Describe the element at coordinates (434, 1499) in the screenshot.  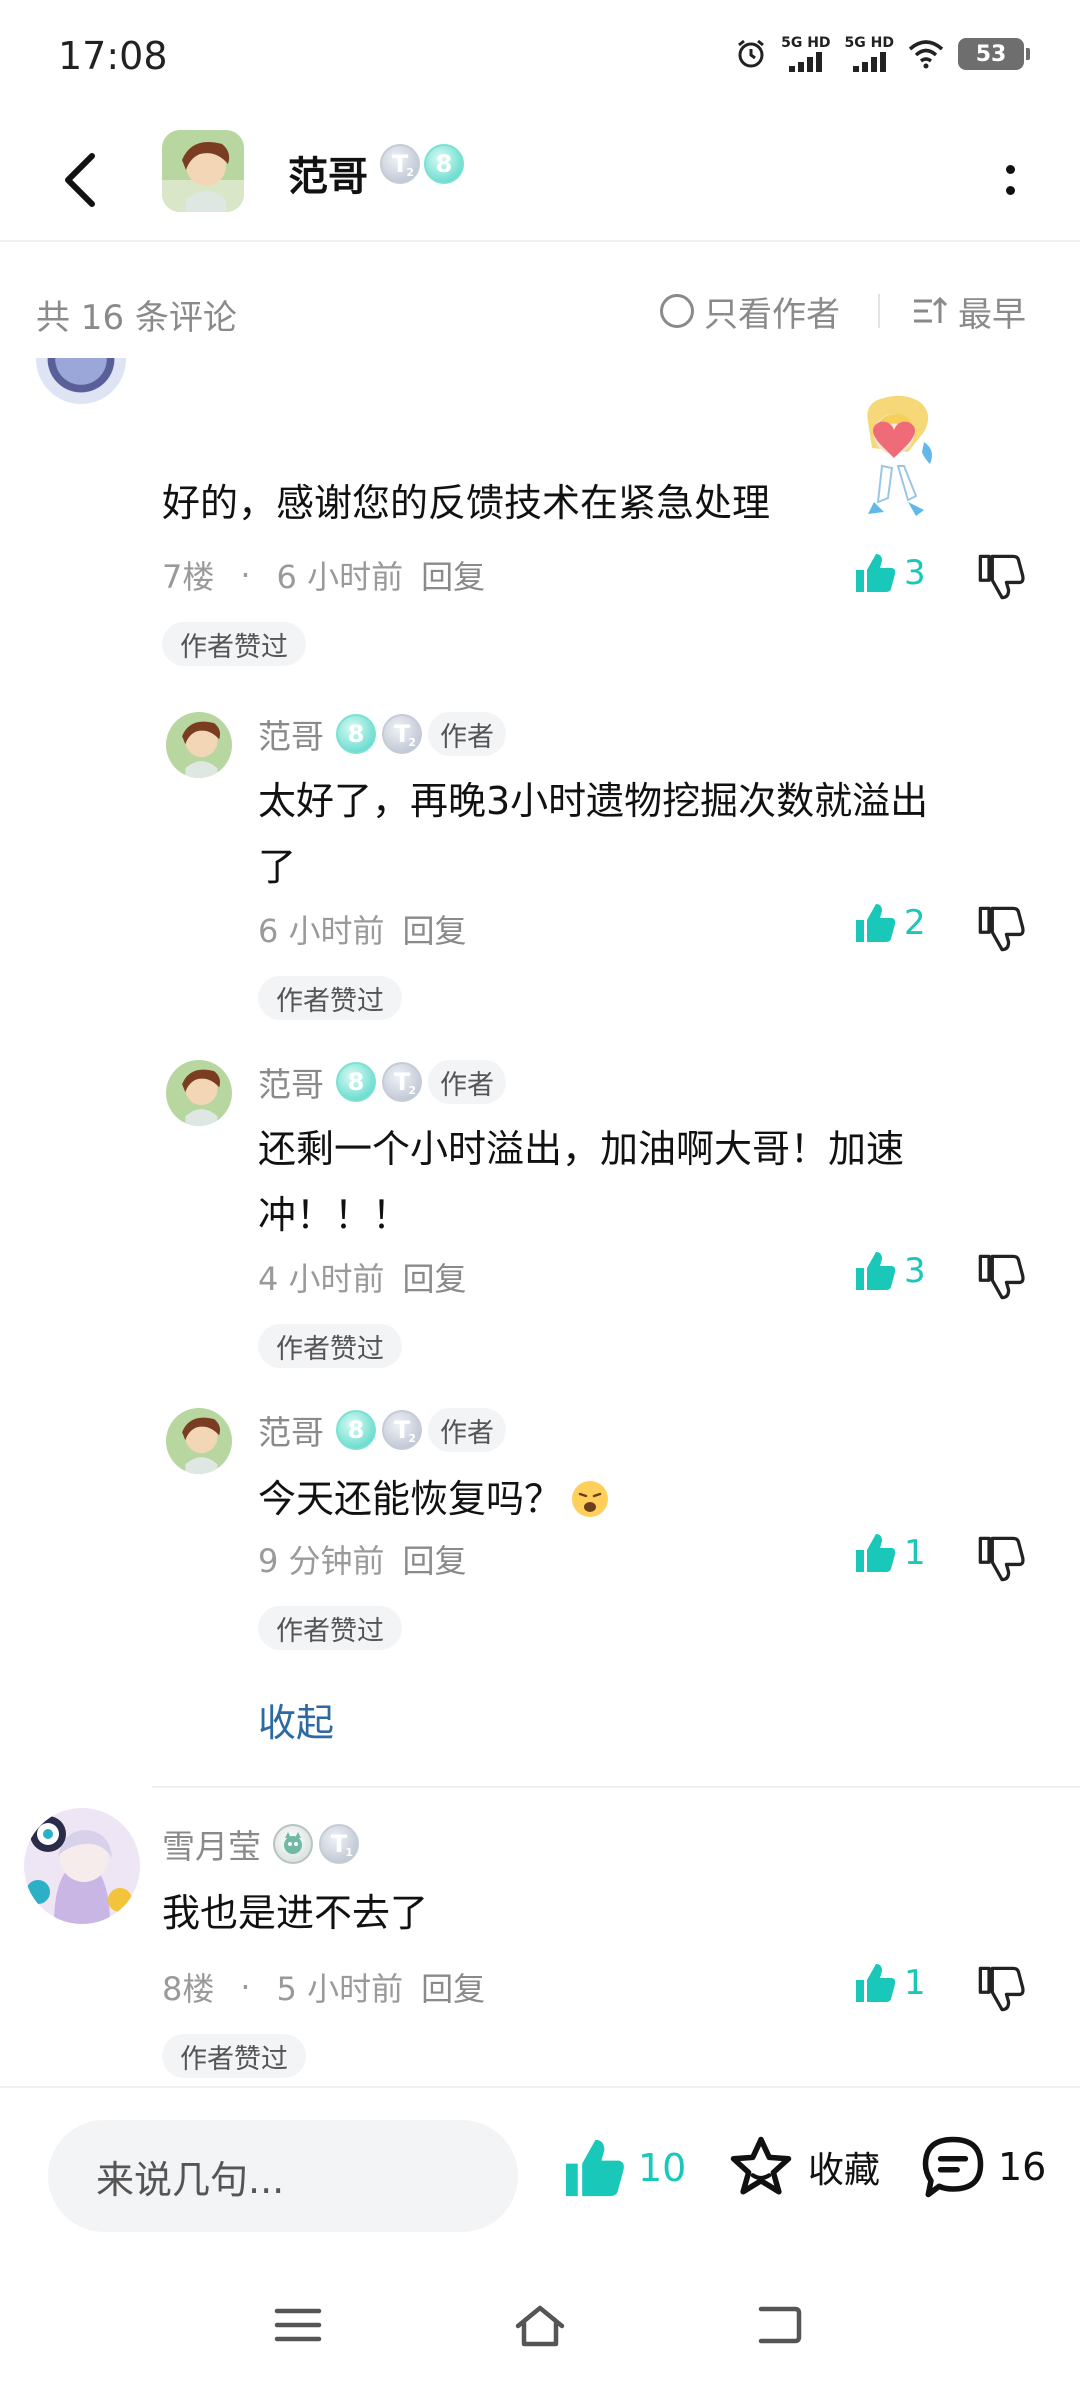
I see `reply-text: 今天还能恢复吗？` at that location.